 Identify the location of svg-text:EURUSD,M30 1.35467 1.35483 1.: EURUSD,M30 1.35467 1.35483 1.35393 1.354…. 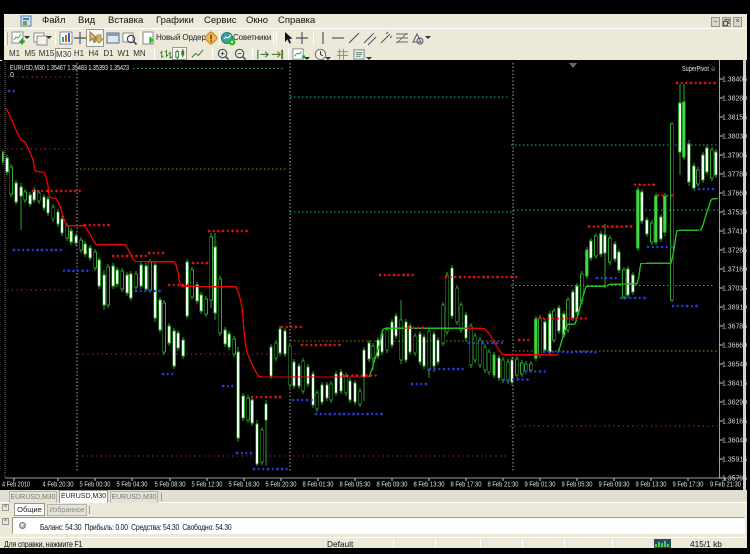
(69, 67).